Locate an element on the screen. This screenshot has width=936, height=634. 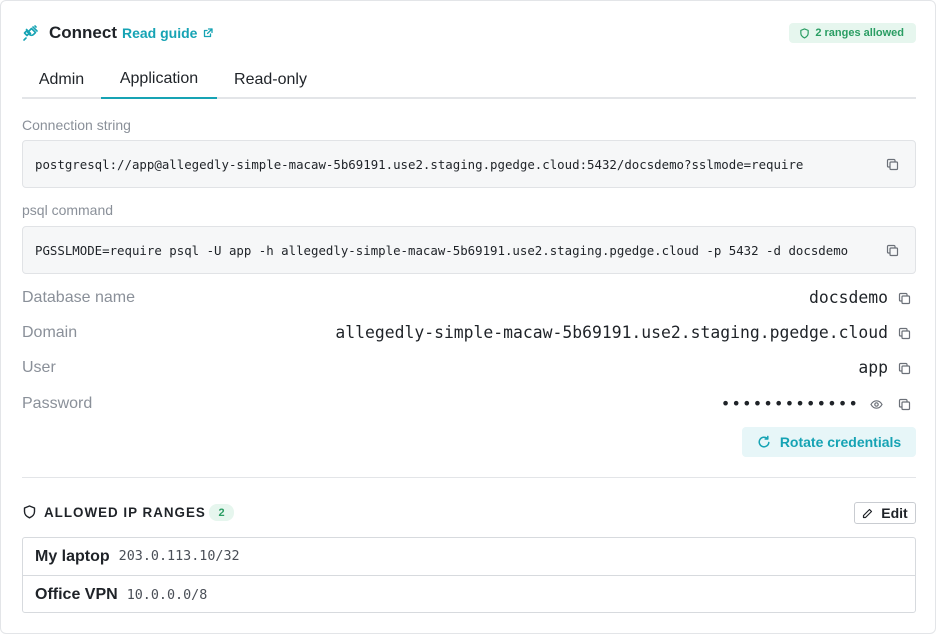
ip-range-cidr: 203.0.113.10/32 is located at coordinates (179, 556).